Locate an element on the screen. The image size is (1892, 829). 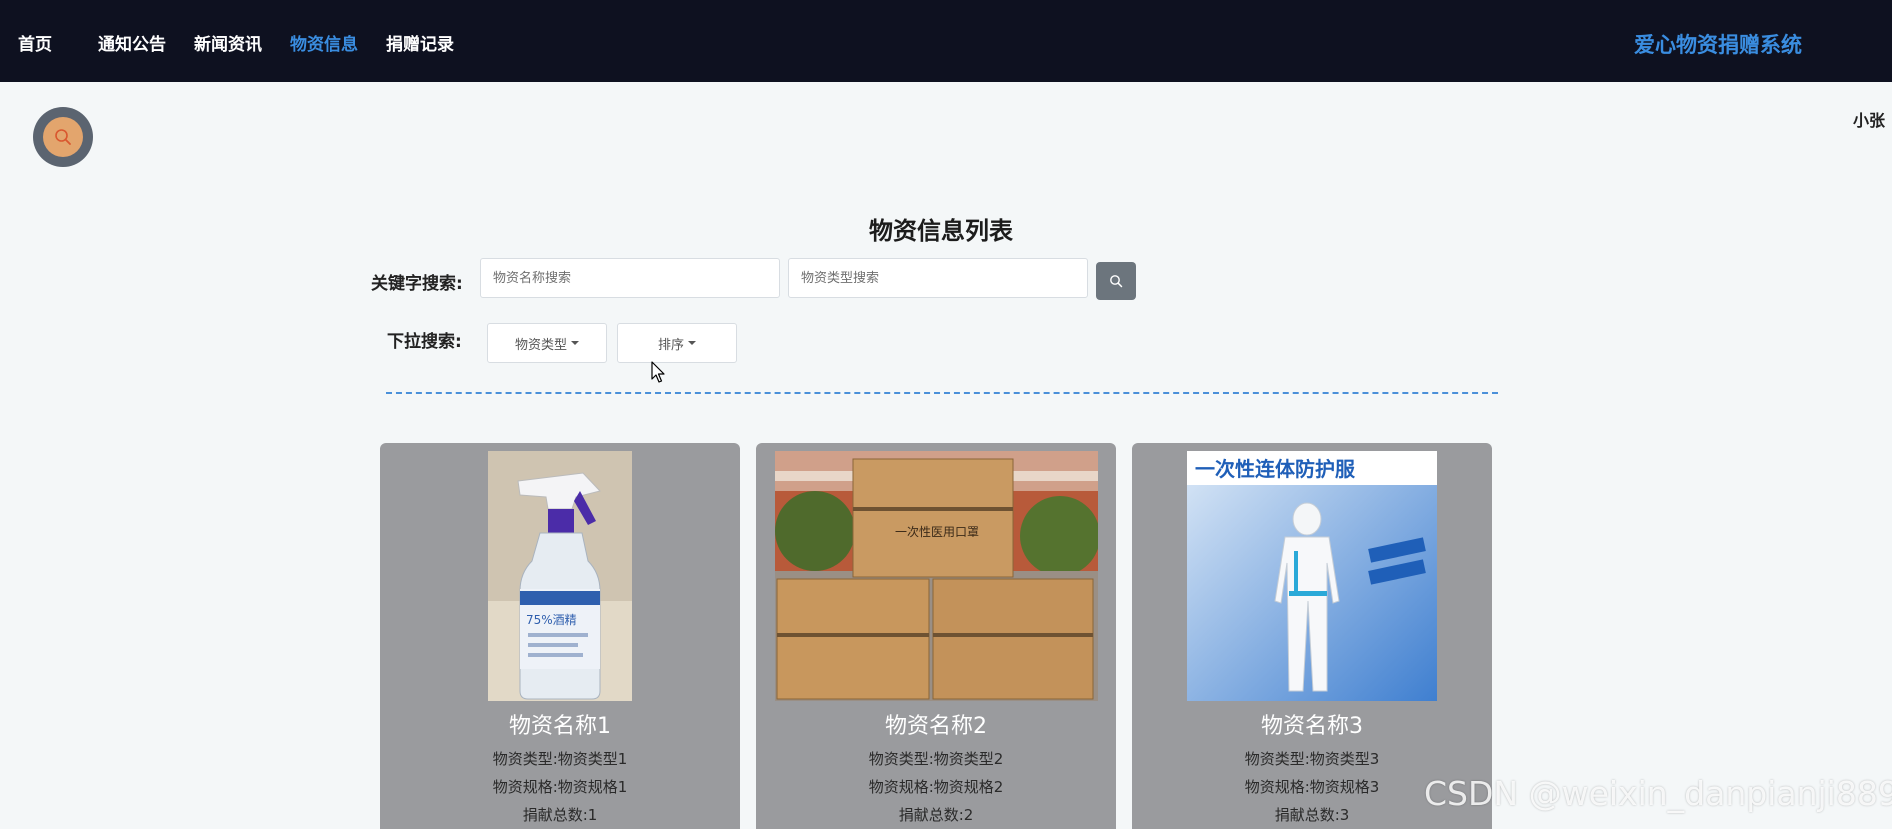
top-nav-bar: 首页 通知公告 新闻资讯 物资信息 捐赠记录 爱心物资捐赠系统 is located at coordinates (946, 41).